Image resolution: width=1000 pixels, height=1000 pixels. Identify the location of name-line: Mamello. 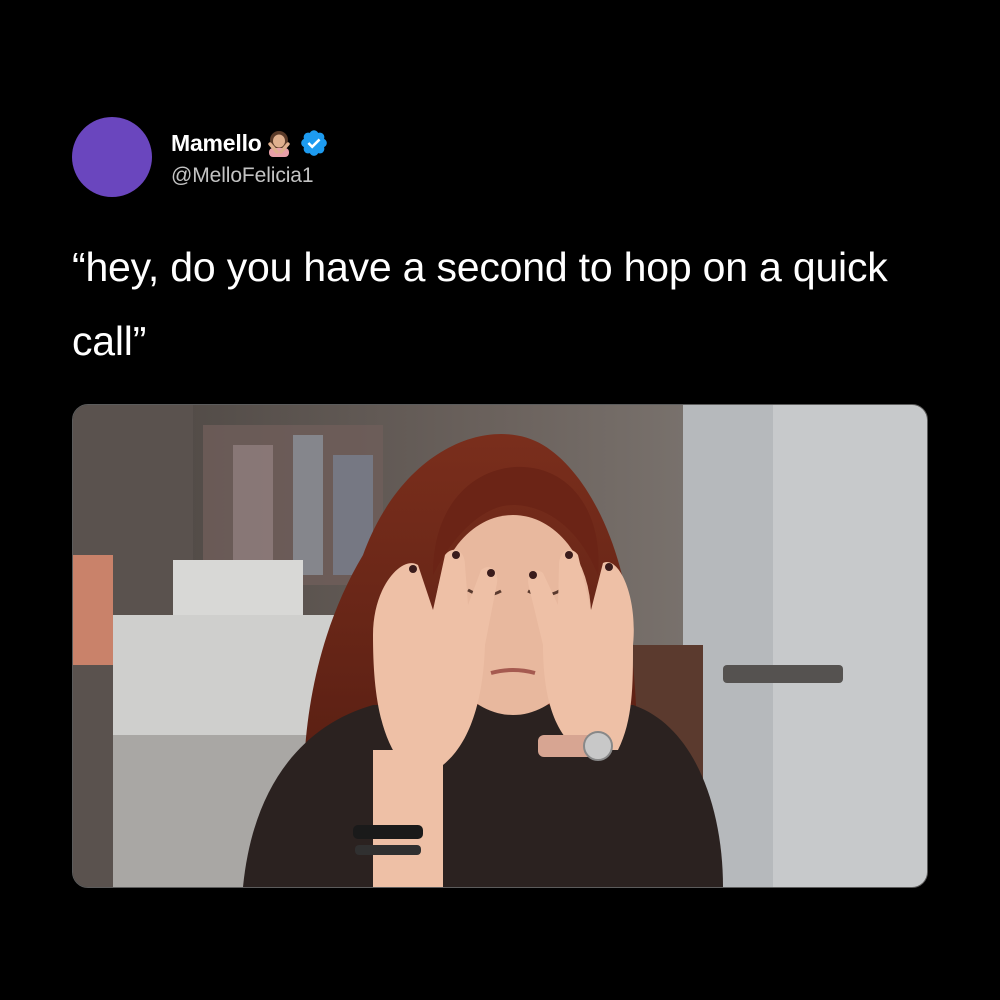
(250, 143).